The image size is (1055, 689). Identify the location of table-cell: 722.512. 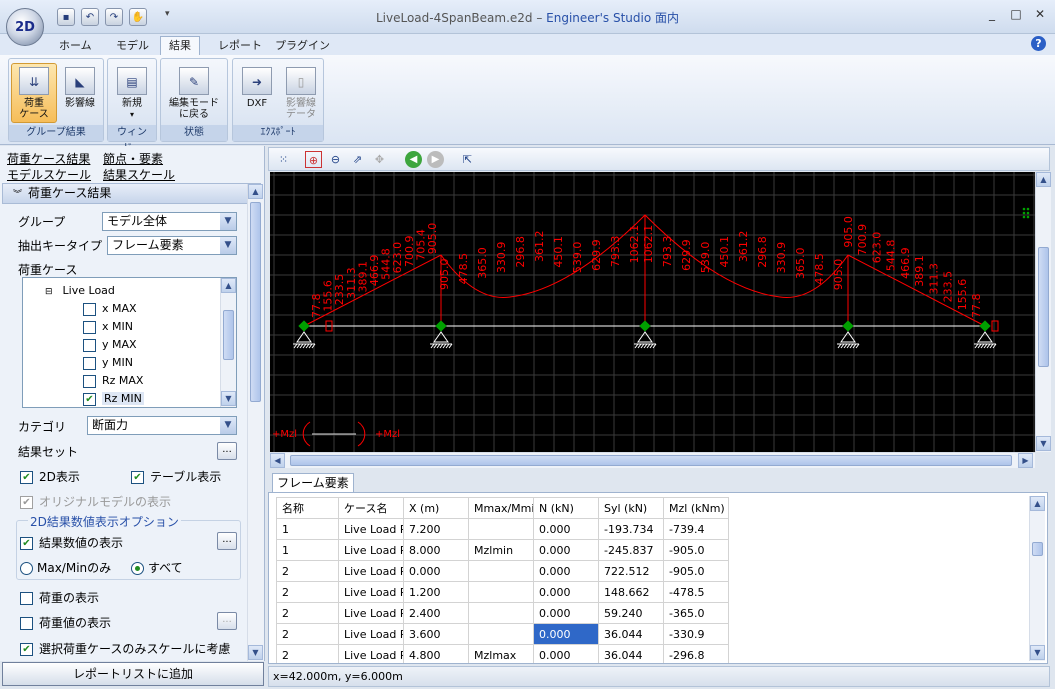
(631, 571).